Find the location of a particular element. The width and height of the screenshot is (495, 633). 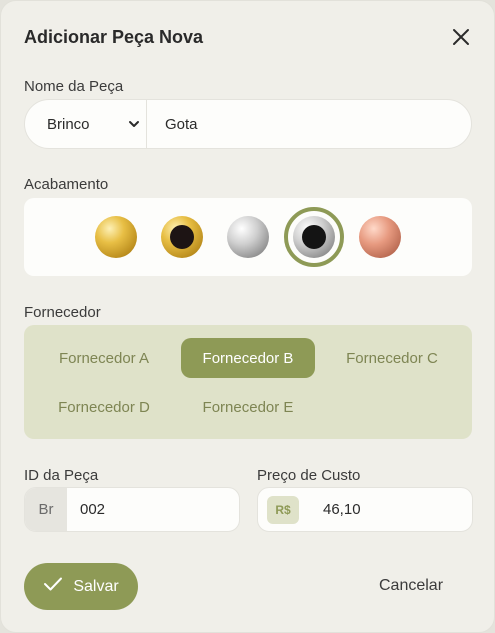

finish-swatch-gold-hole is located at coordinates (182, 237).